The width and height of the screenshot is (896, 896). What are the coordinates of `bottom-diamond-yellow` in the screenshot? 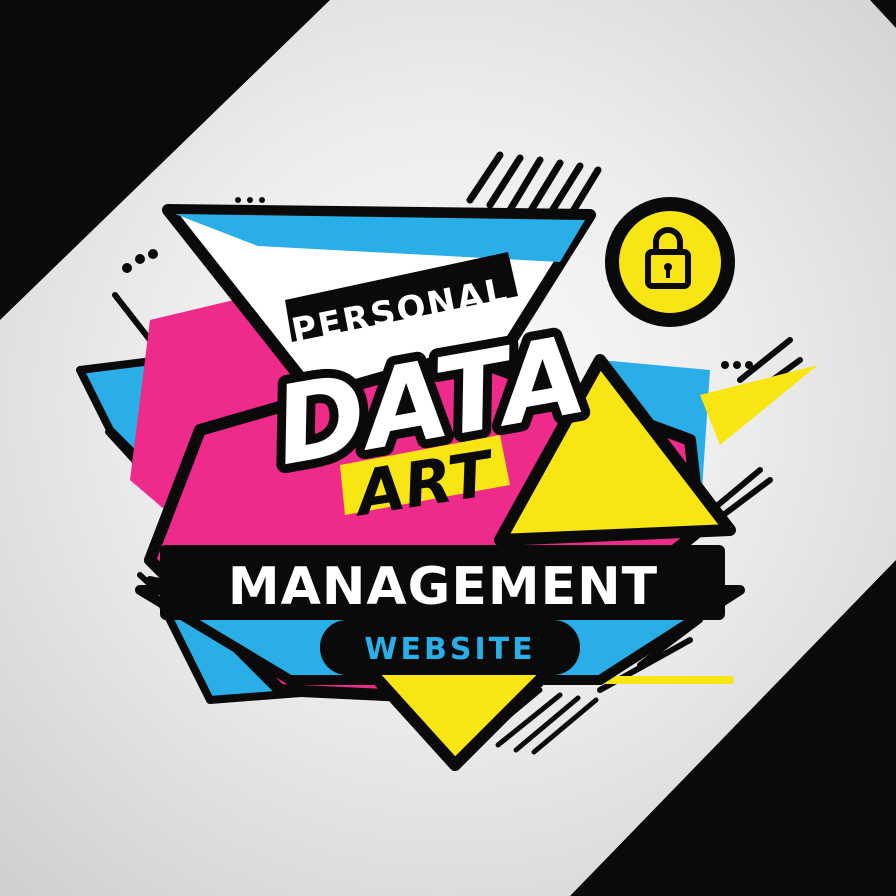 It's located at (460, 712).